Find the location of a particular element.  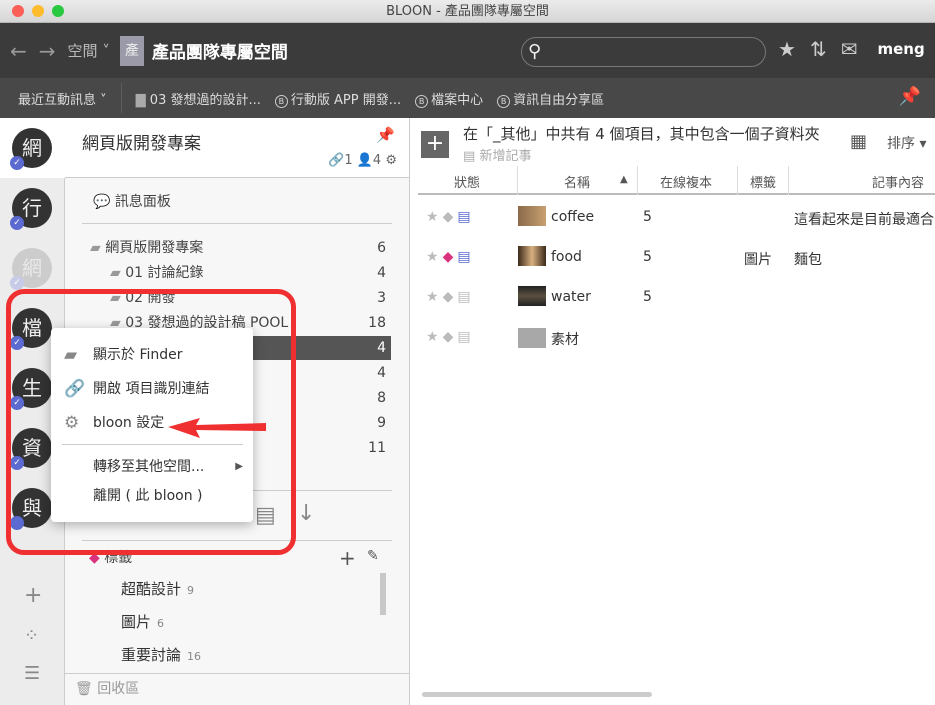

tag-item: 圖片 6 is located at coordinates (142, 621).